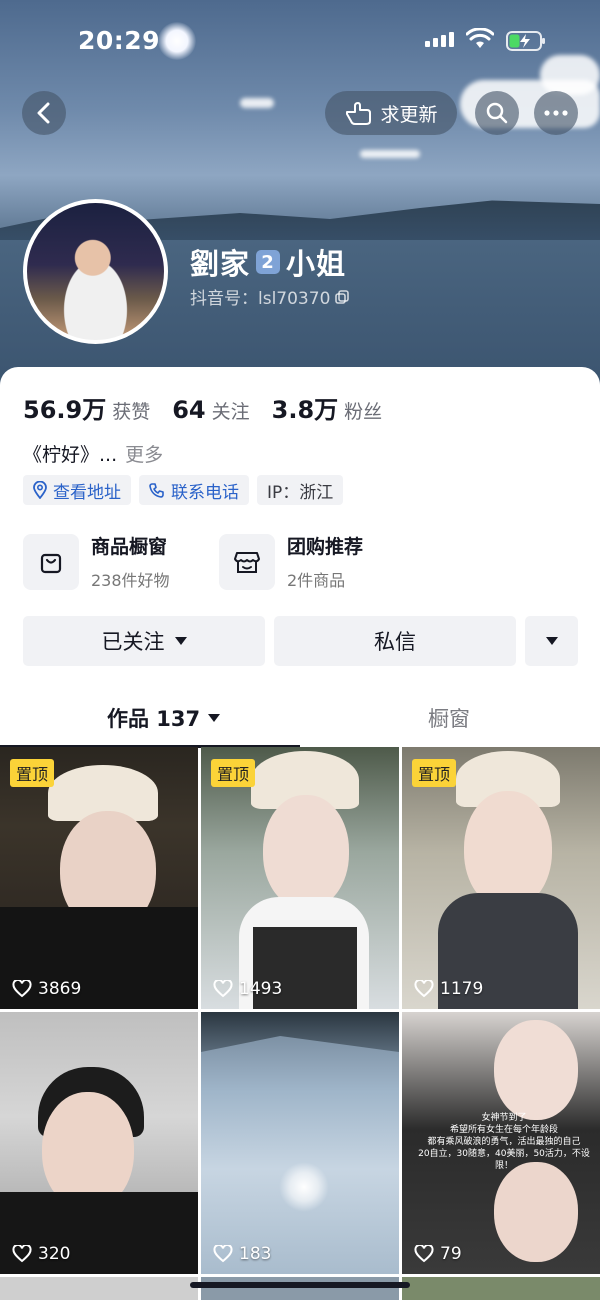 The width and height of the screenshot is (600, 1300). I want to click on following-label: 已关注, so click(133, 642).